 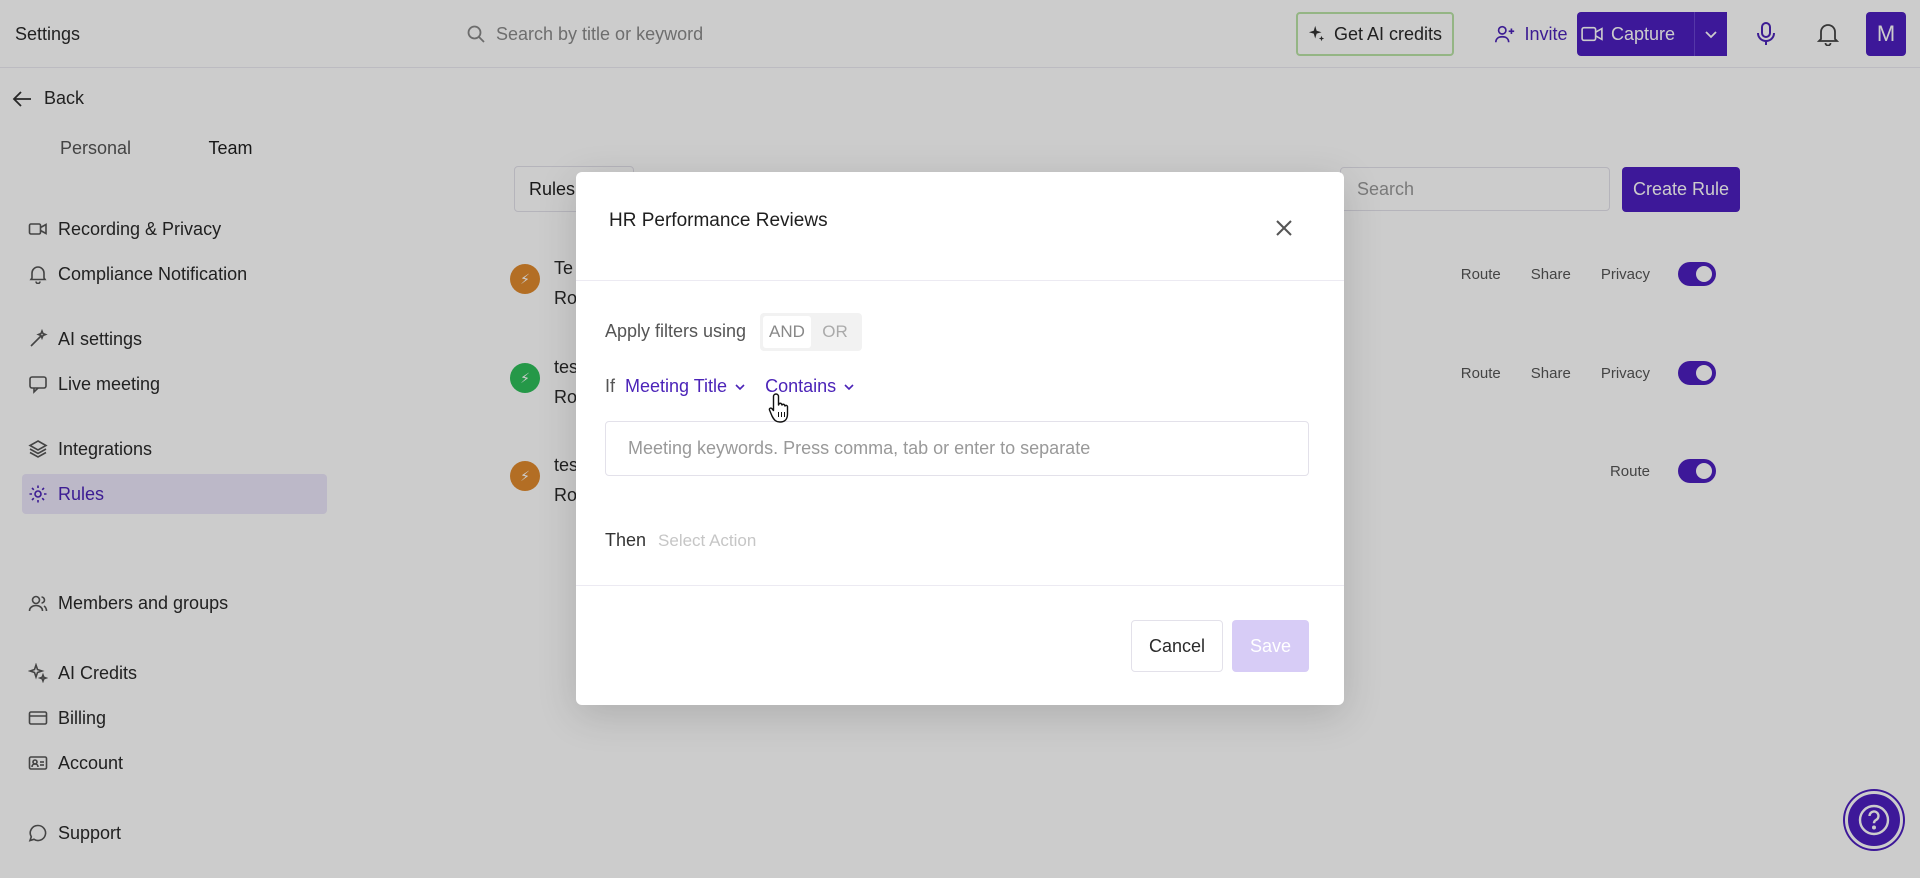 I want to click on and-option: AND, so click(x=787, y=332).